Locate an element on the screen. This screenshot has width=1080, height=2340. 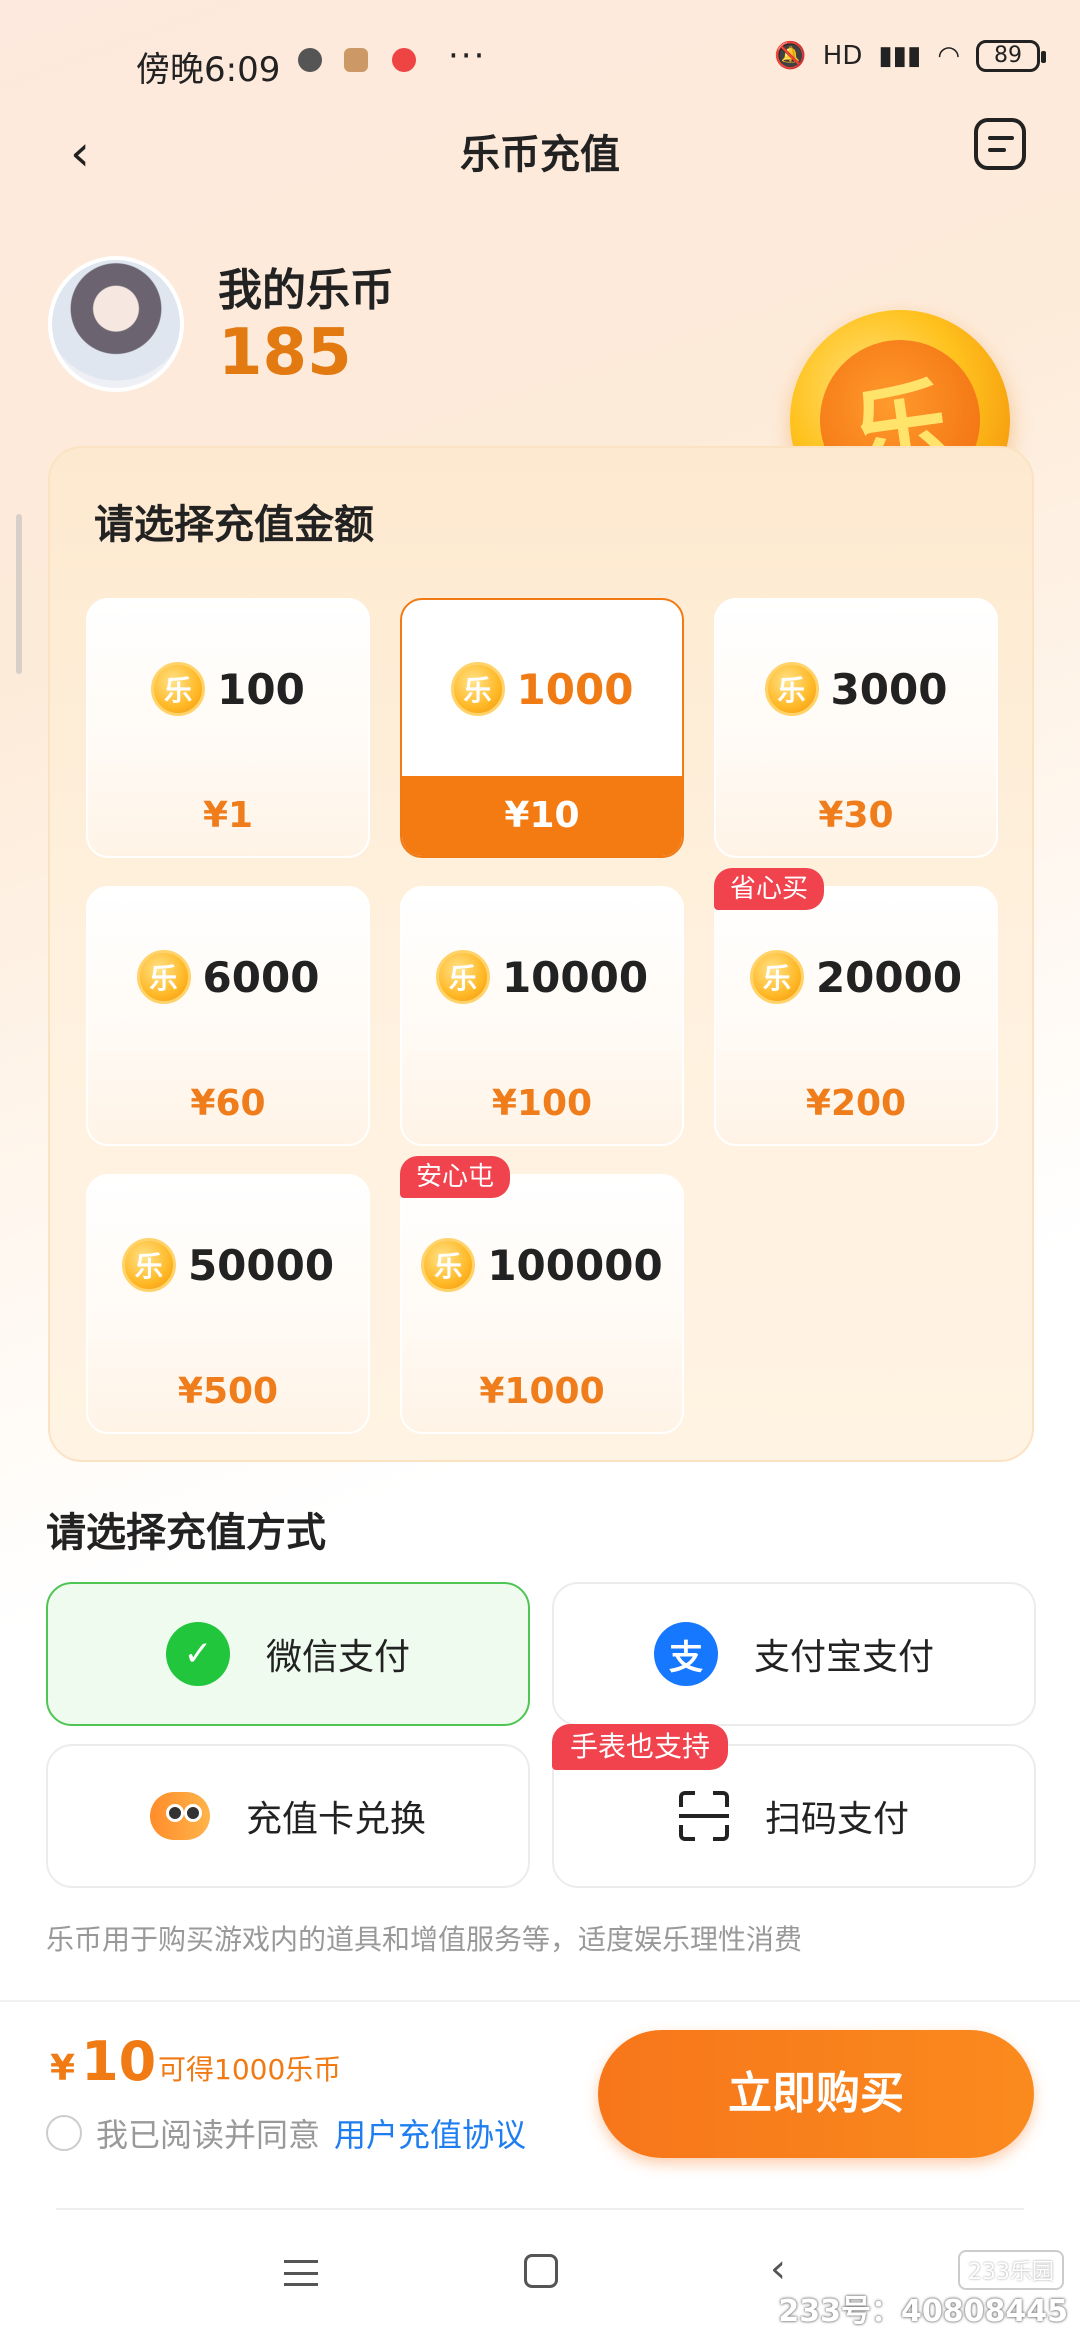
option-amount: 乐 100 is located at coordinates (228, 689).